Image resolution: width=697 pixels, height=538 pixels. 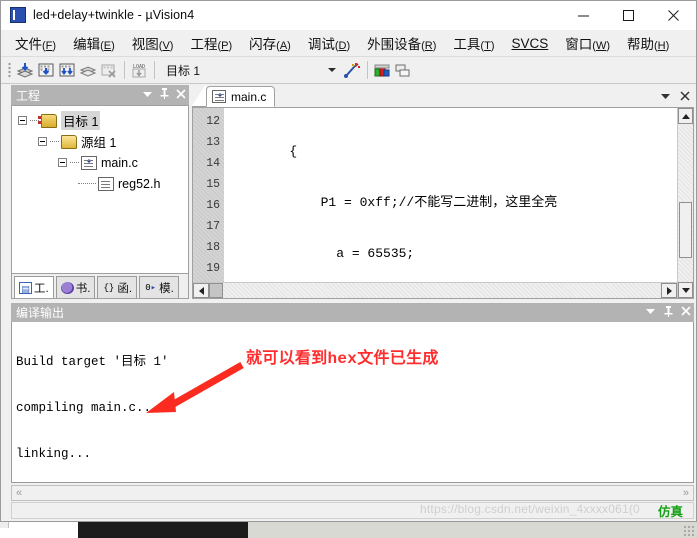 What do you see at coordinates (213, 205) in the screenshot?
I see `line-number: 16` at bounding box center [213, 205].